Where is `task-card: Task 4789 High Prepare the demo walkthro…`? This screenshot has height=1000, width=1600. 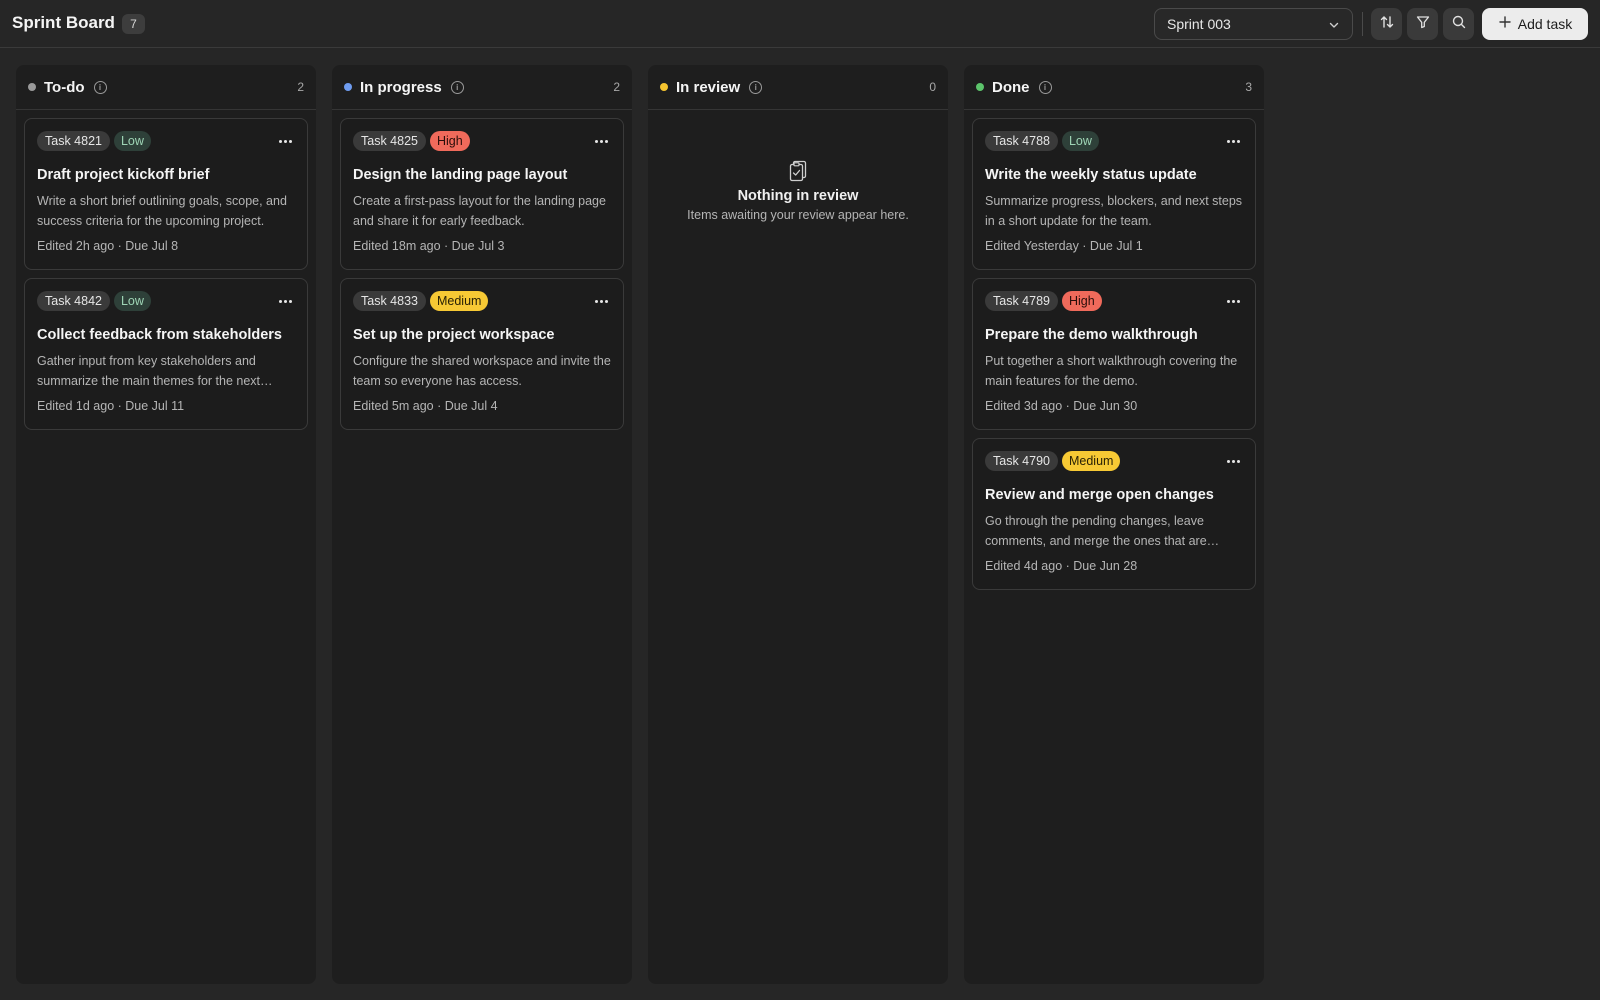 task-card: Task 4789 High Prepare the demo walkthro… is located at coordinates (1114, 354).